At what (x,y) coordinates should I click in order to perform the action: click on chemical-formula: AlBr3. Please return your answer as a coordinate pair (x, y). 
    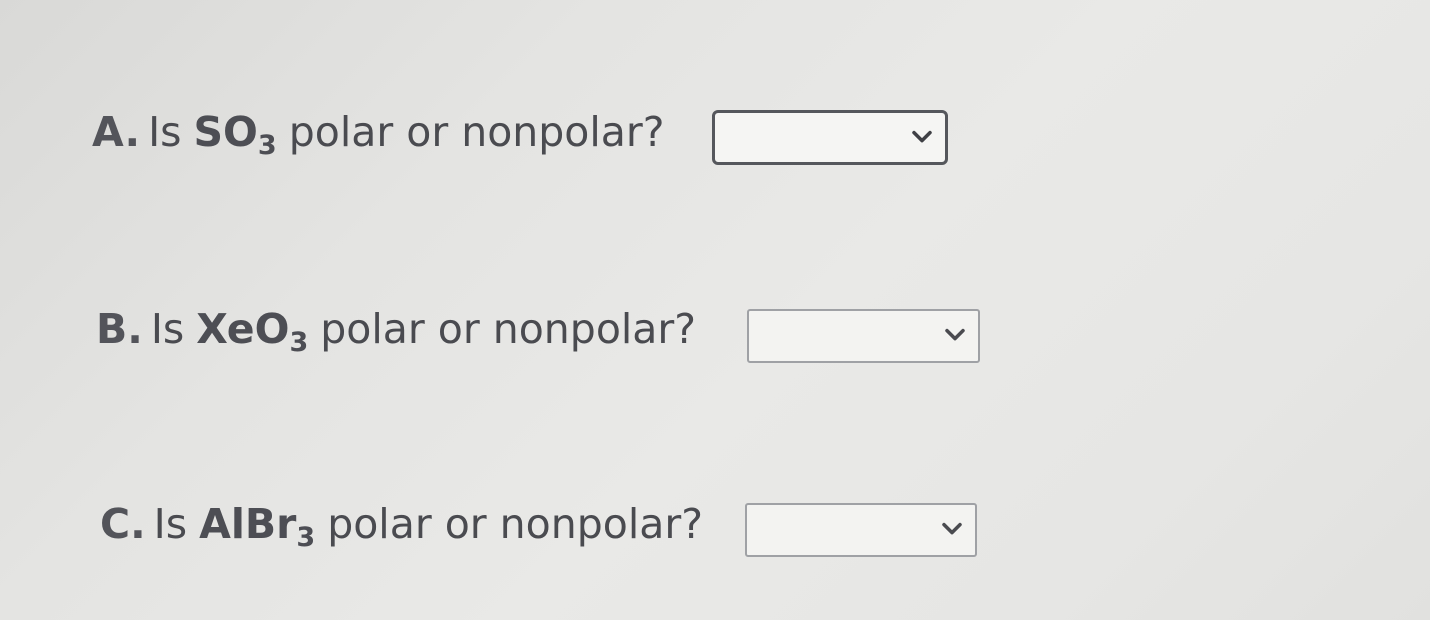
    Looking at the image, I should click on (257, 528).